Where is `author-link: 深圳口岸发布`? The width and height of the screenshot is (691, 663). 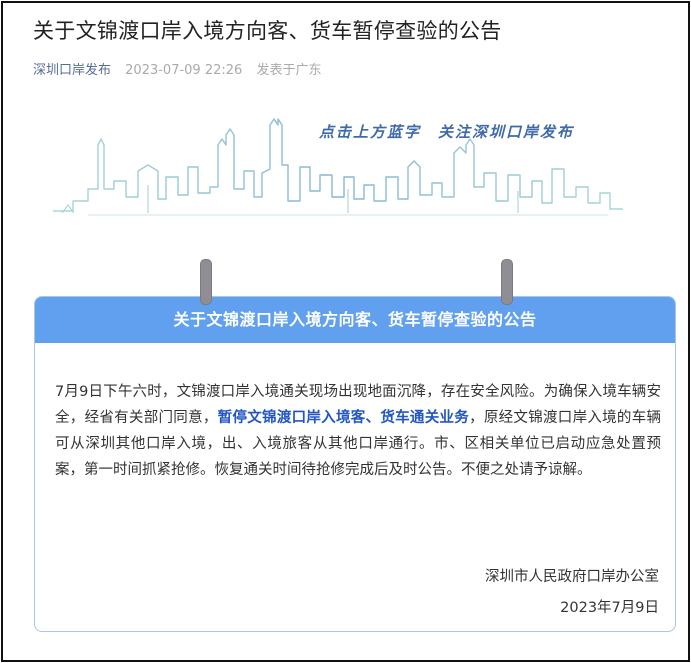
author-link: 深圳口岸发布 is located at coordinates (72, 70).